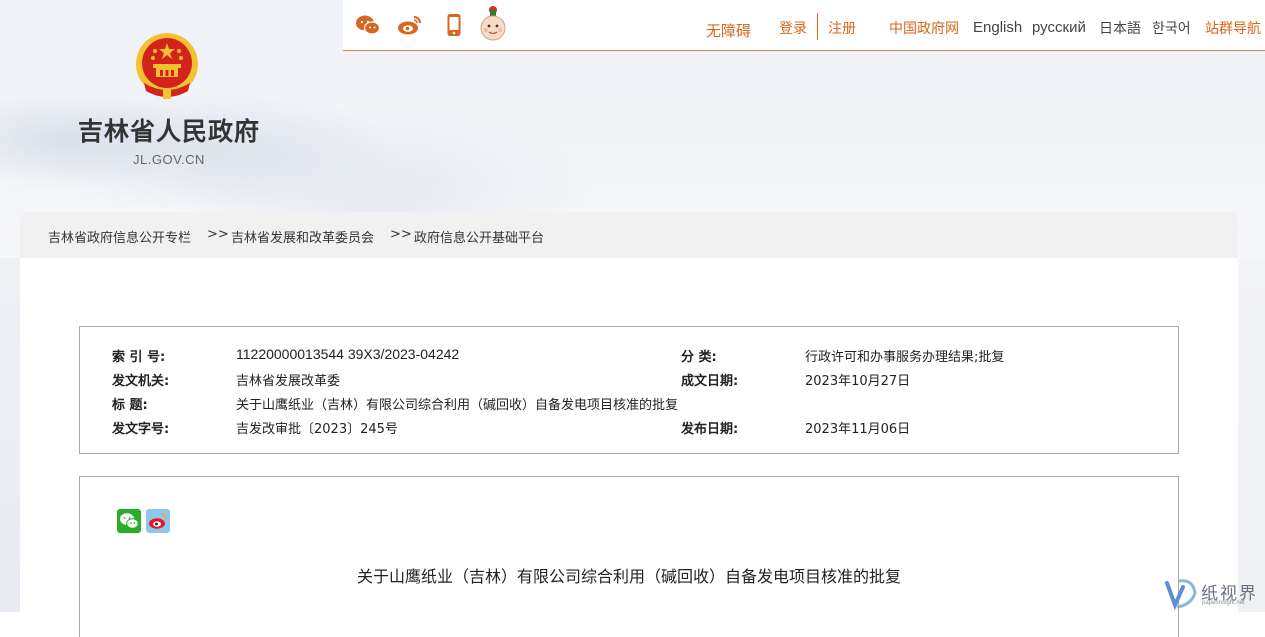 The height and width of the screenshot is (637, 1265). What do you see at coordinates (317, 429) in the screenshot?
I see `doc-number-value: 吉发改审批〔2023〕245号` at bounding box center [317, 429].